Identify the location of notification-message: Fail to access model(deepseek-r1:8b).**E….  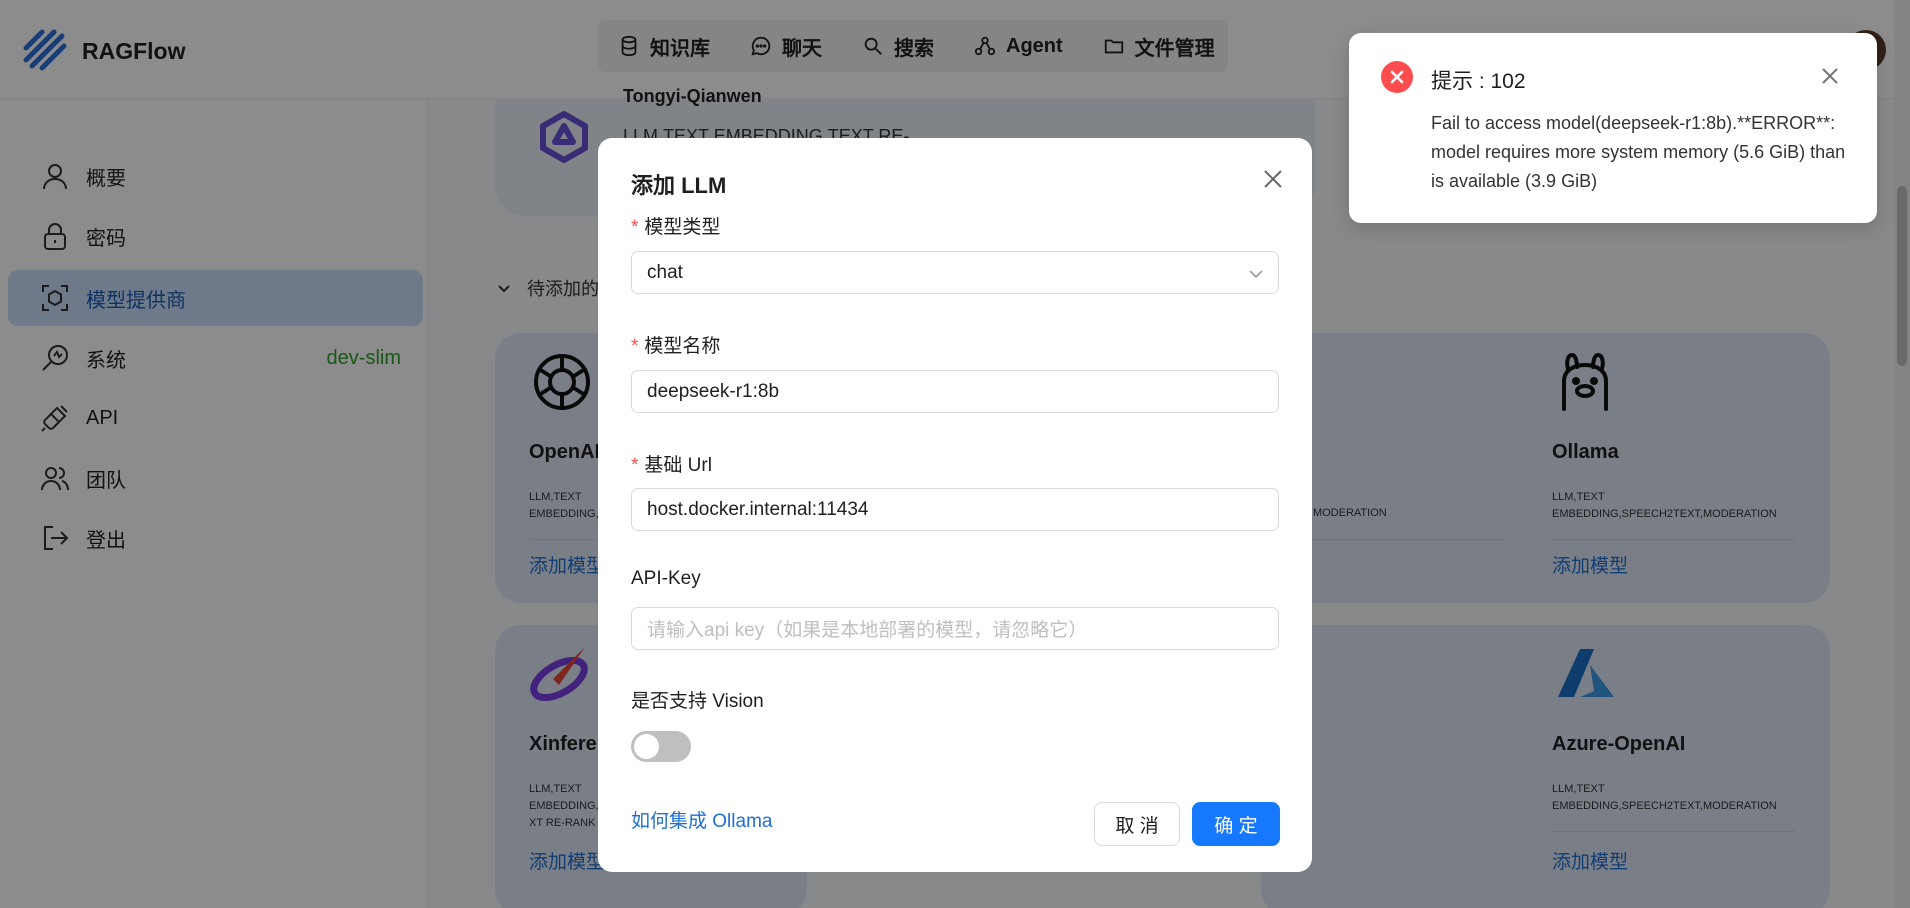
(1638, 152).